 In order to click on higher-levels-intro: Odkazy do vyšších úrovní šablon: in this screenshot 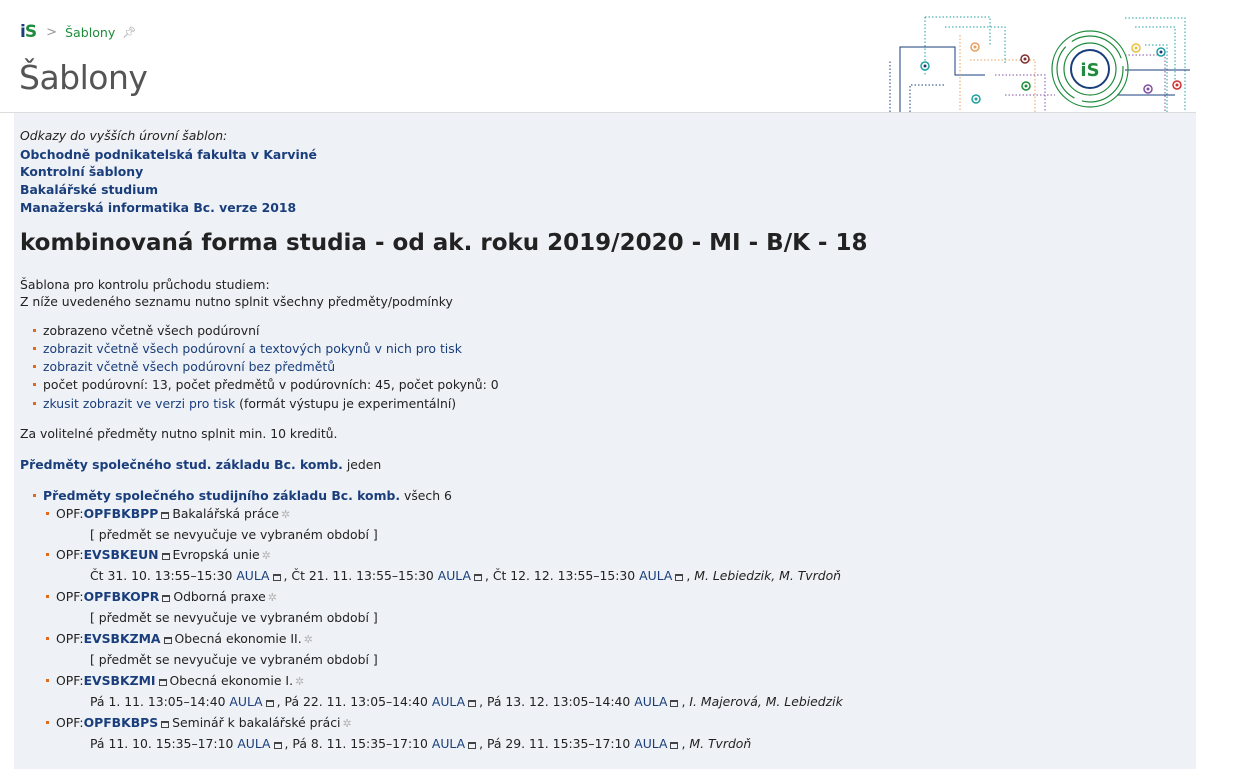, I will do `click(124, 135)`.